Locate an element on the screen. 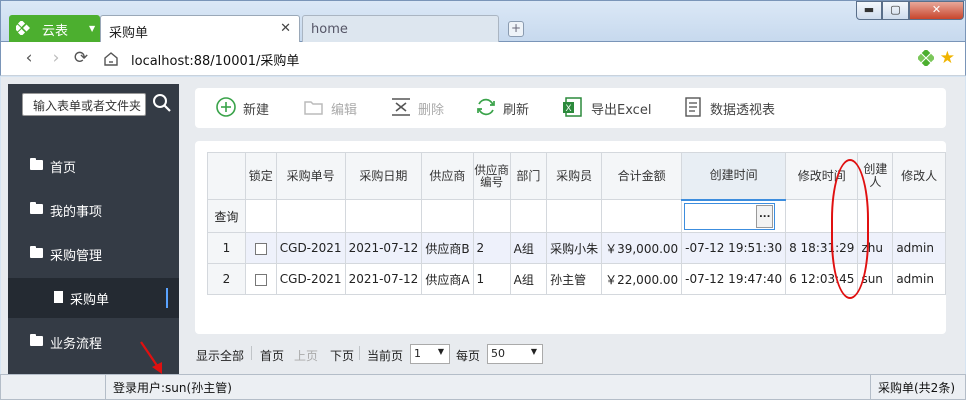 The width and height of the screenshot is (966, 400). edit-button: 编辑 is located at coordinates (338, 108).